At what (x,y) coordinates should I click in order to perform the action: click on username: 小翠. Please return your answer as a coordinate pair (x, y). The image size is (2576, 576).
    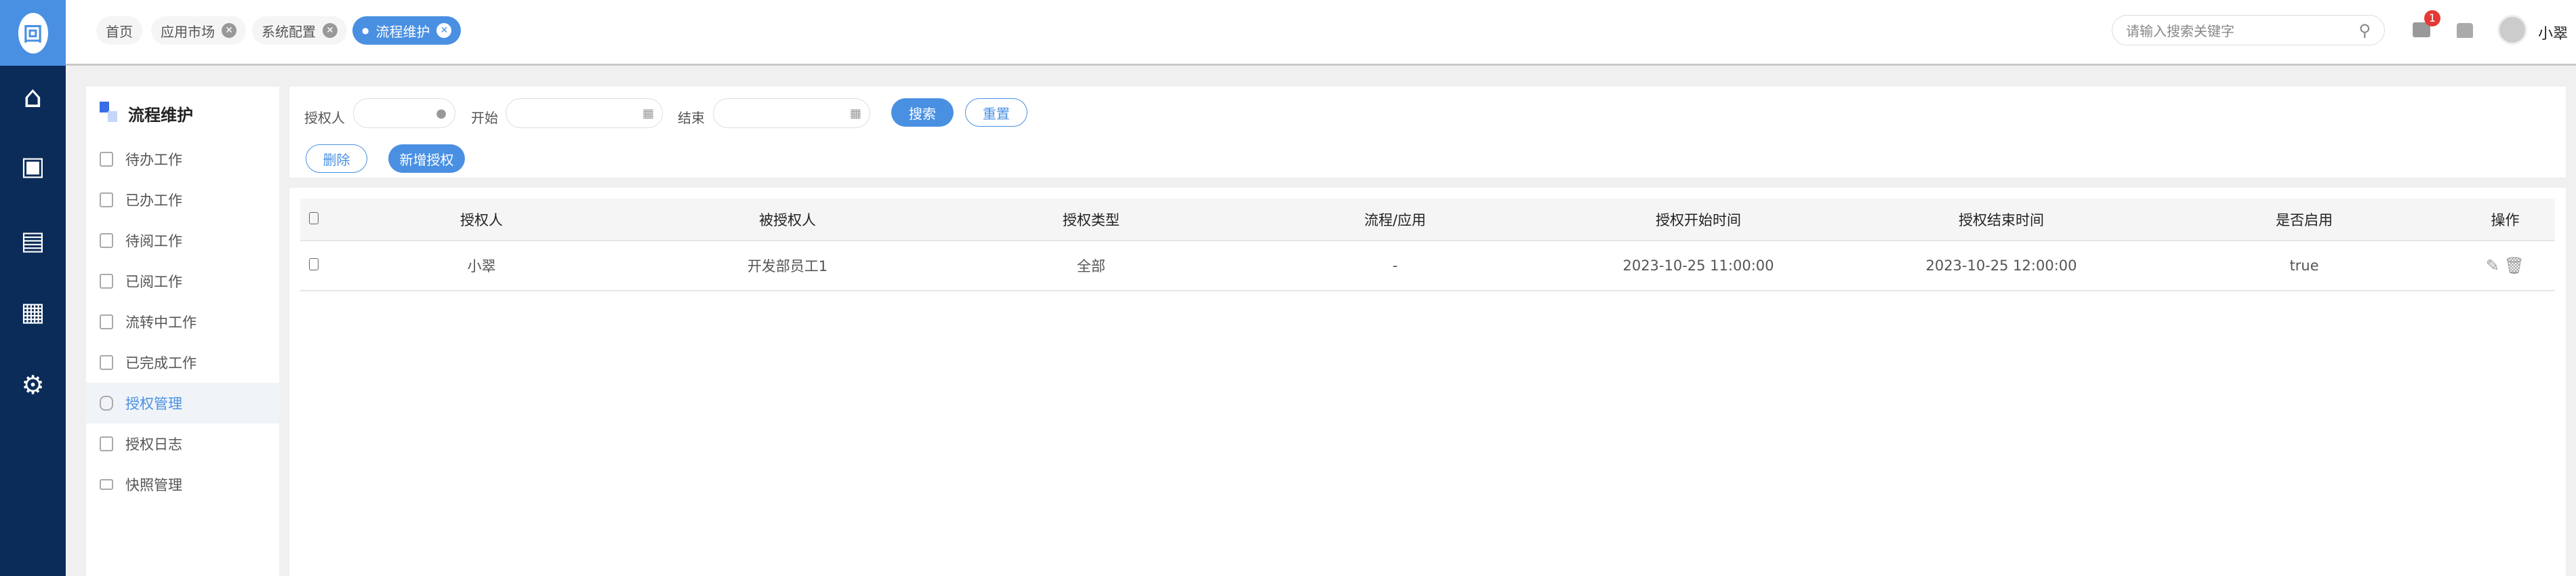
    Looking at the image, I should click on (2553, 32).